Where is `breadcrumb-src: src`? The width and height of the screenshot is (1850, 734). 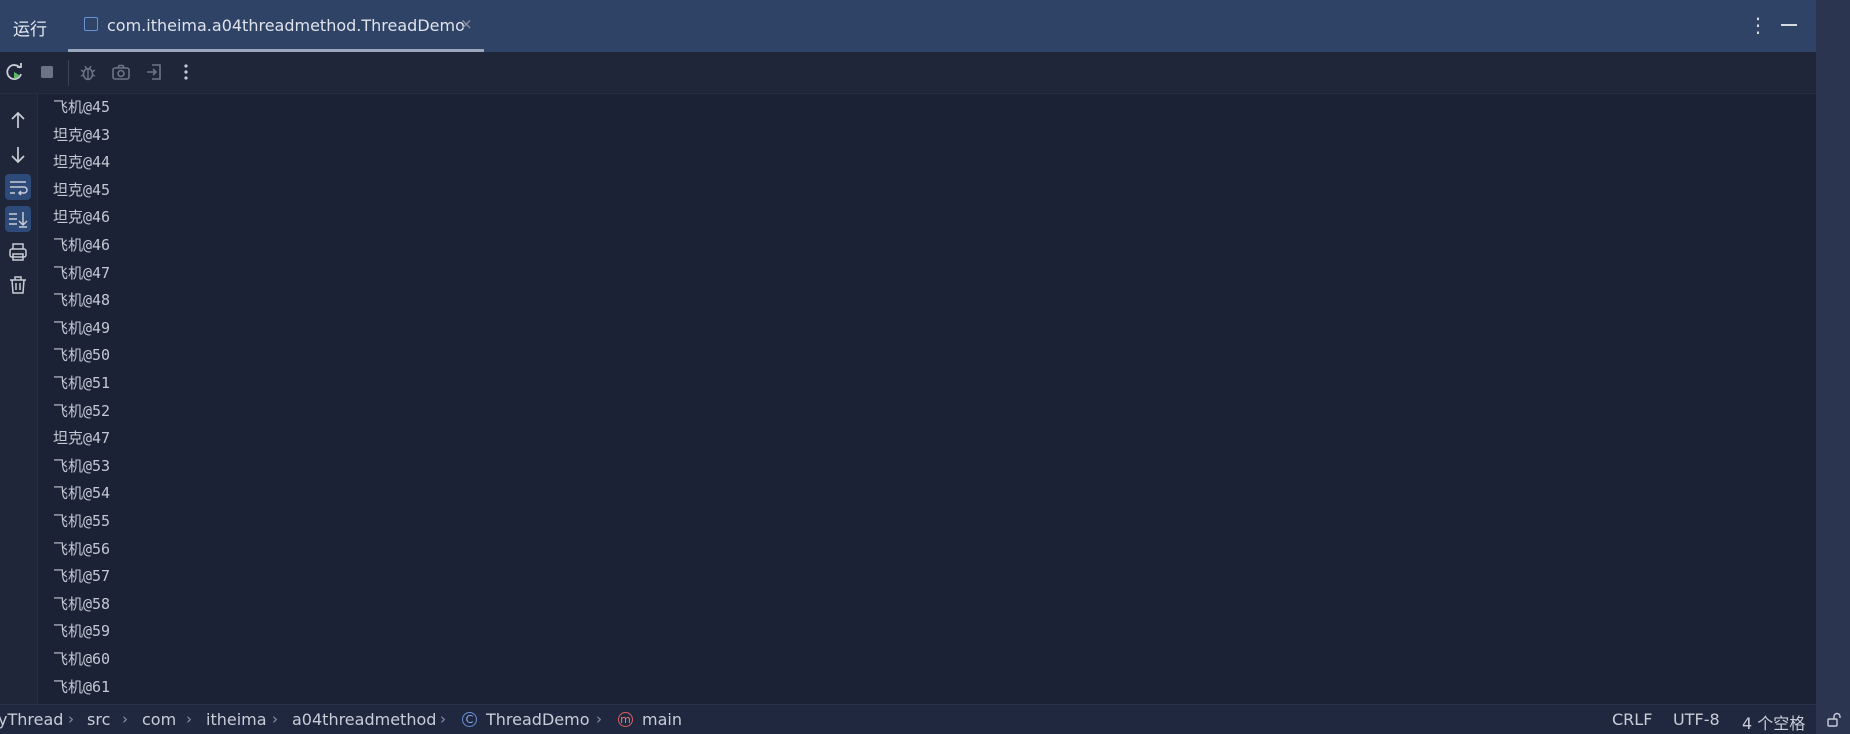 breadcrumb-src: src is located at coordinates (98, 719).